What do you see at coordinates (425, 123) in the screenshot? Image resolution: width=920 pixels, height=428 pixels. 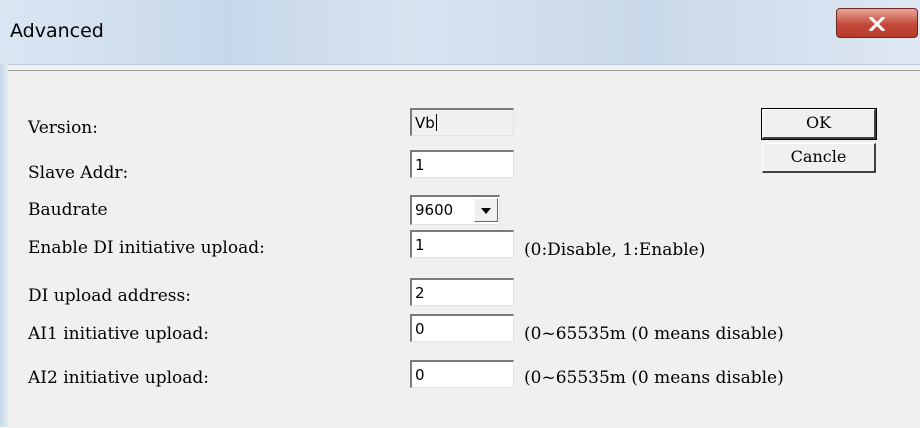 I see `version-value: Vb` at bounding box center [425, 123].